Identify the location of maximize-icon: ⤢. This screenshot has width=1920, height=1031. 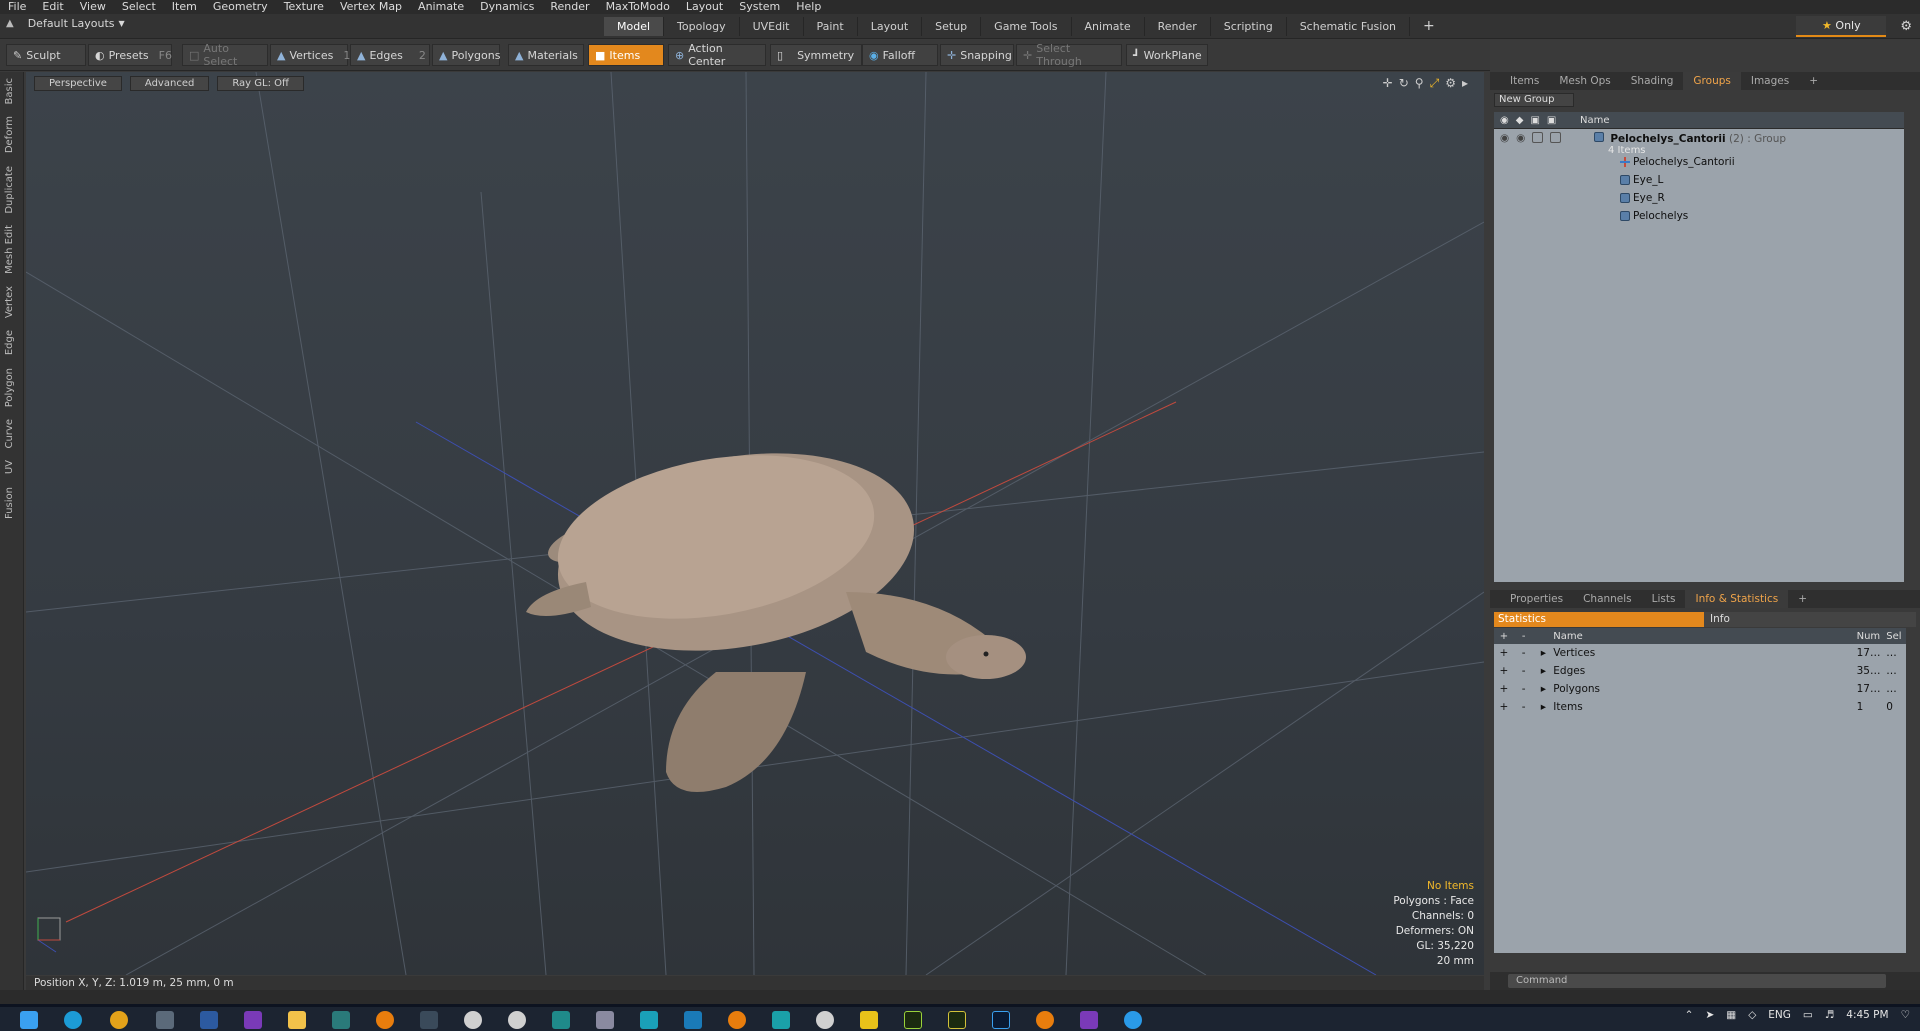
(1435, 83).